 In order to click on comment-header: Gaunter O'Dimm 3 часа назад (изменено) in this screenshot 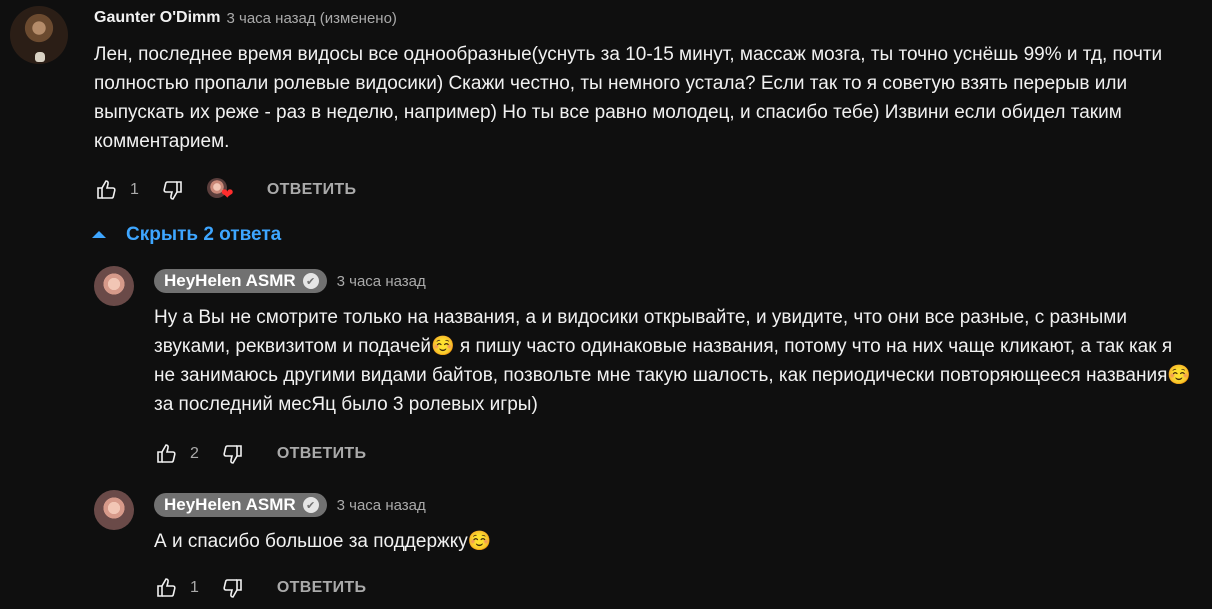, I will do `click(649, 18)`.